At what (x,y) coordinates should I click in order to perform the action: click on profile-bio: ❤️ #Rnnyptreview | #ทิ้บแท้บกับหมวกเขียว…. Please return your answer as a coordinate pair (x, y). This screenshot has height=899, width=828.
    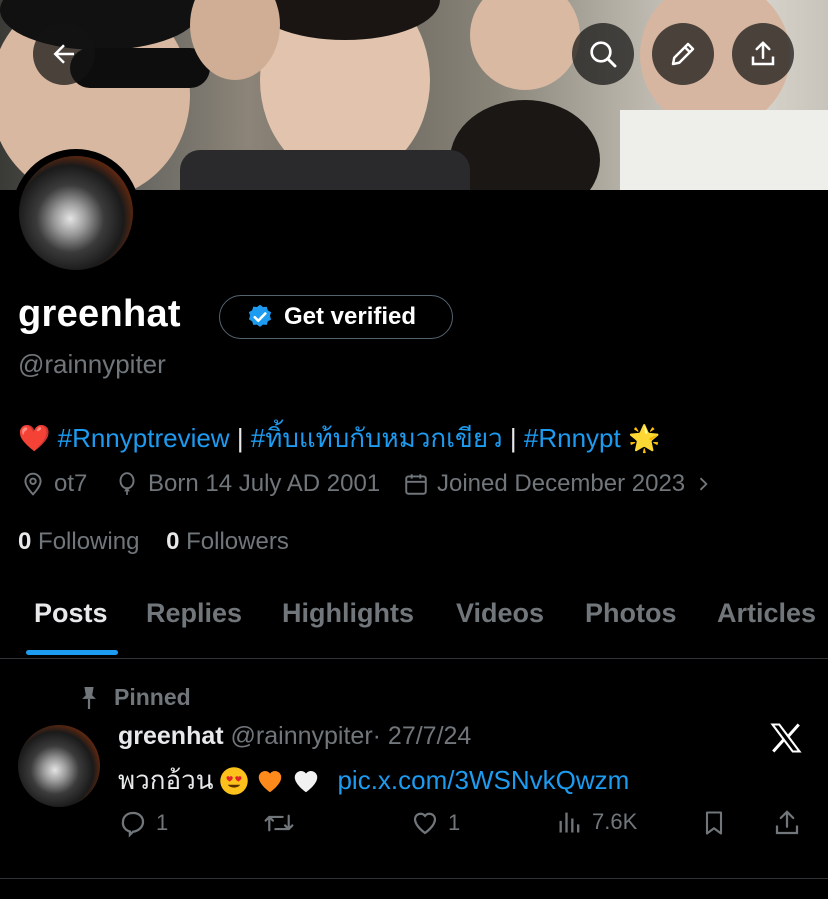
    Looking at the image, I should click on (339, 438).